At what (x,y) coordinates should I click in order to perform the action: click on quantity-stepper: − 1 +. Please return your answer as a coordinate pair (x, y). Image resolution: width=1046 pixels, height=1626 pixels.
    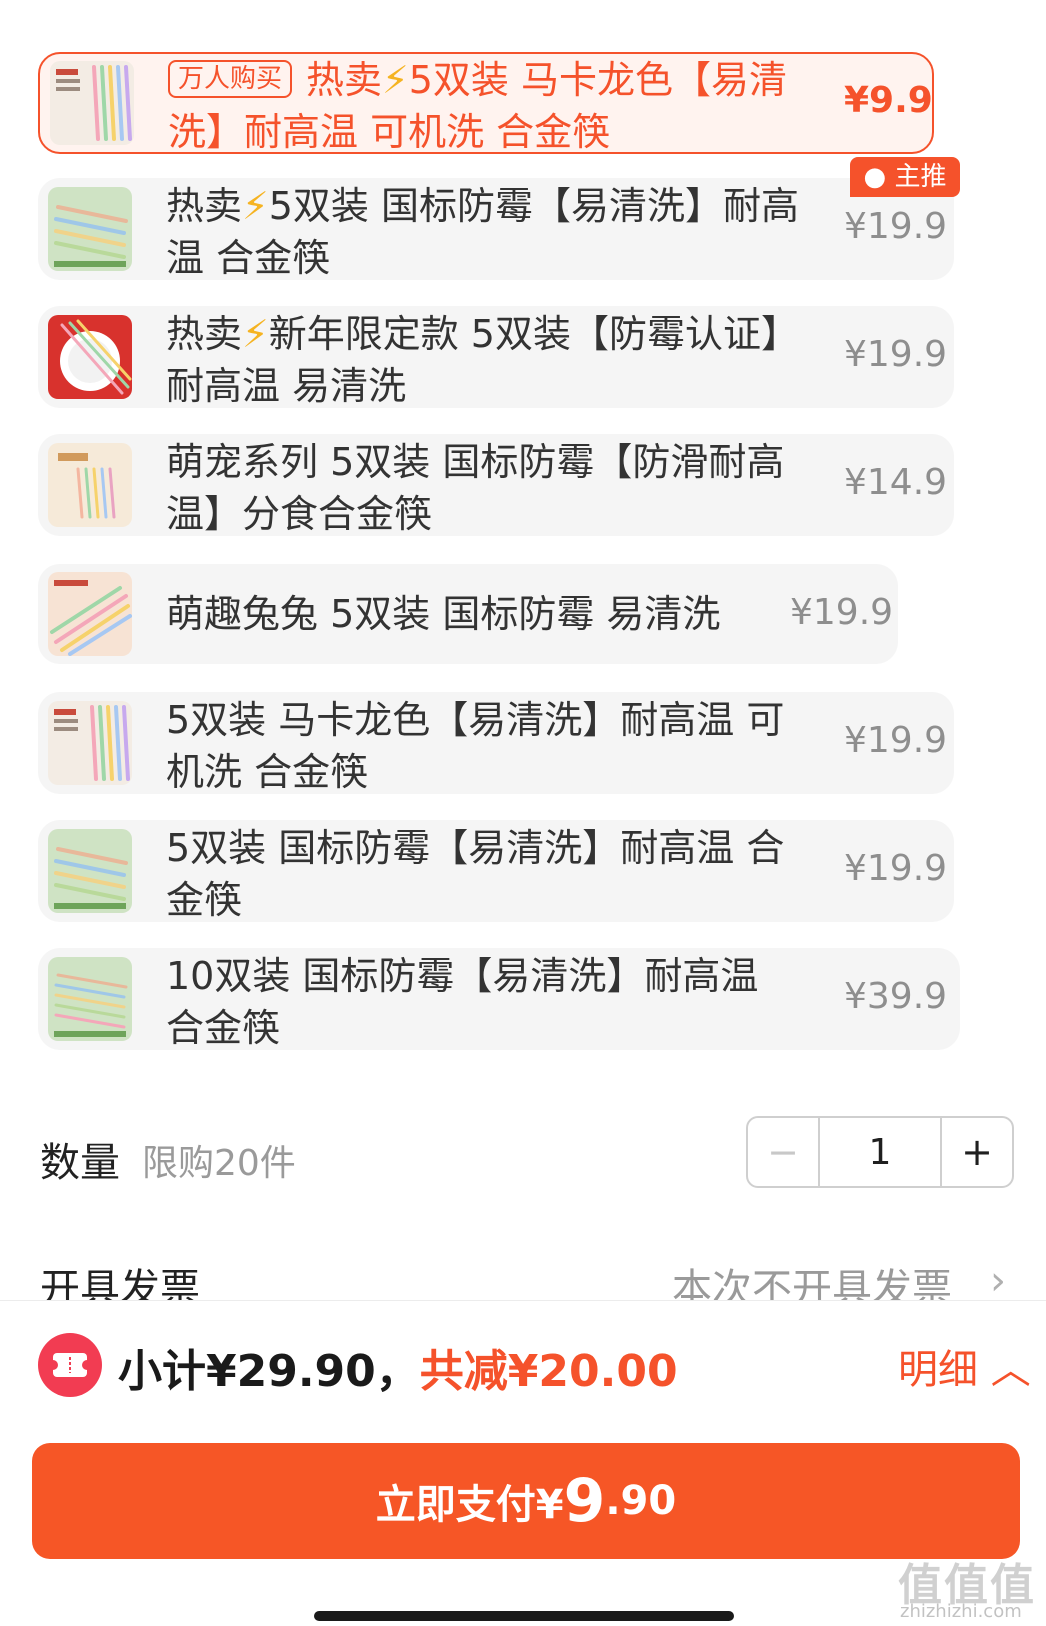
    Looking at the image, I should click on (880, 1152).